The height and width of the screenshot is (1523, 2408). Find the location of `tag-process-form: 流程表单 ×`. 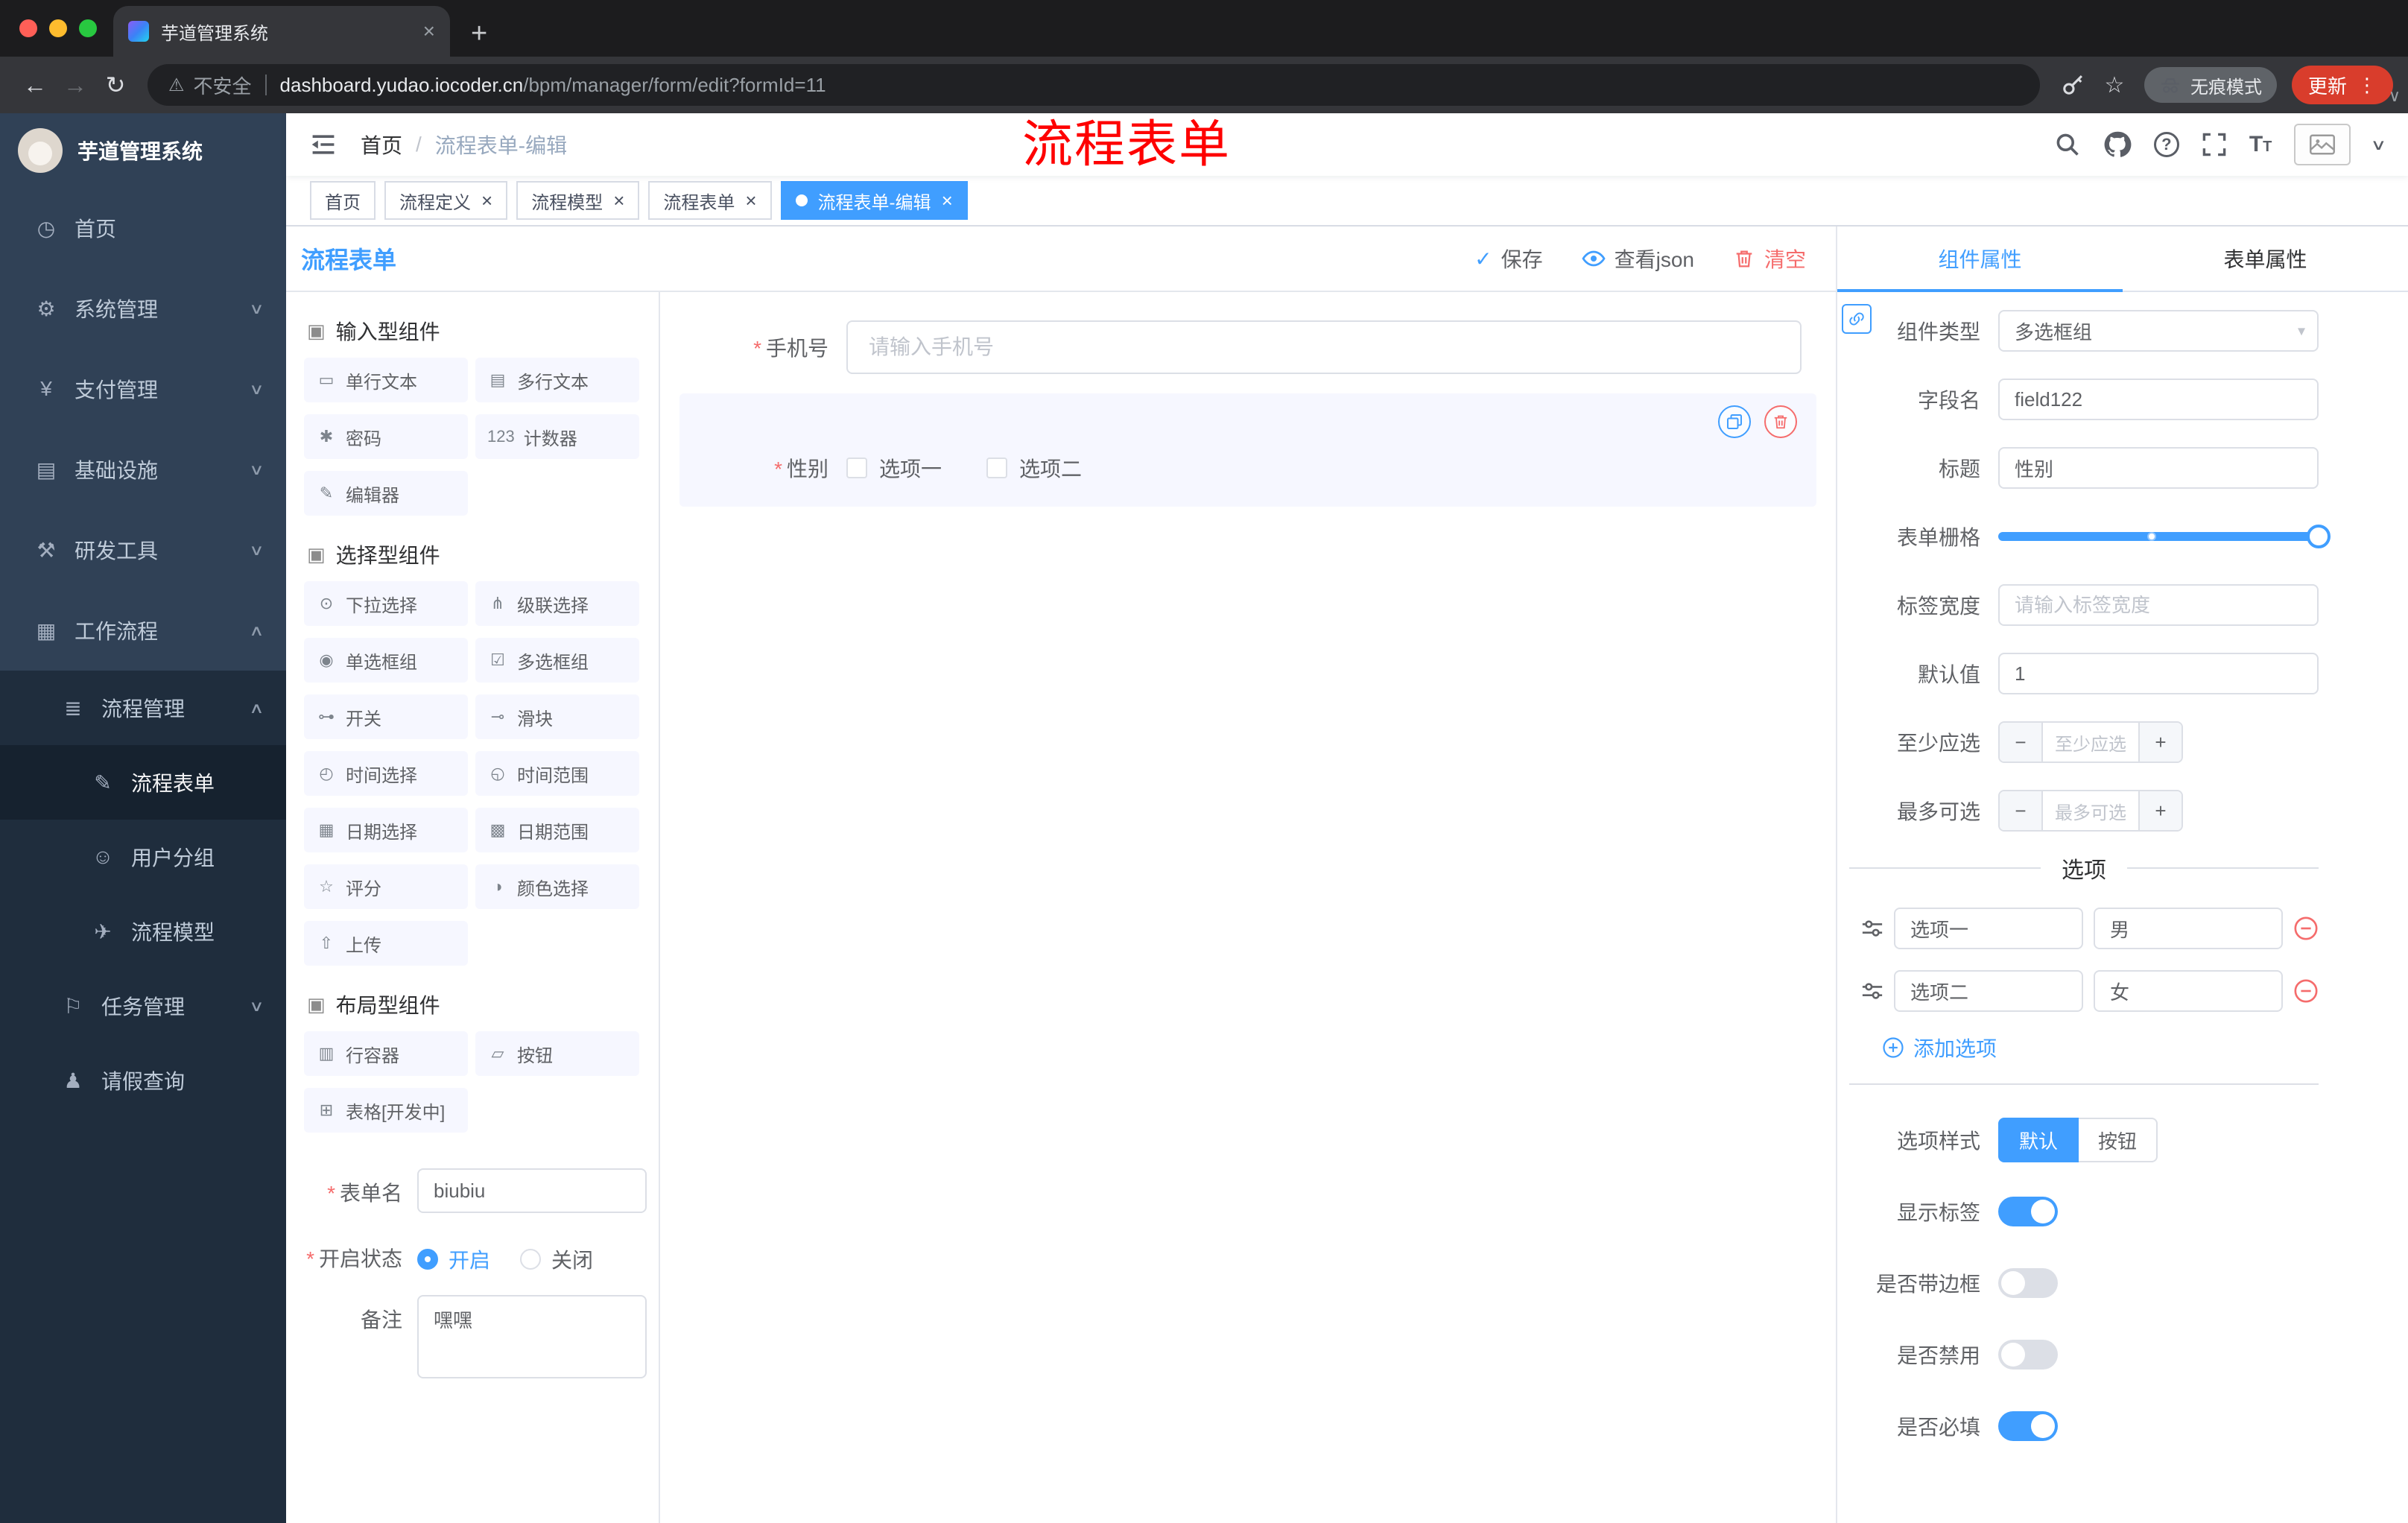

tag-process-form: 流程表单 × is located at coordinates (710, 200).